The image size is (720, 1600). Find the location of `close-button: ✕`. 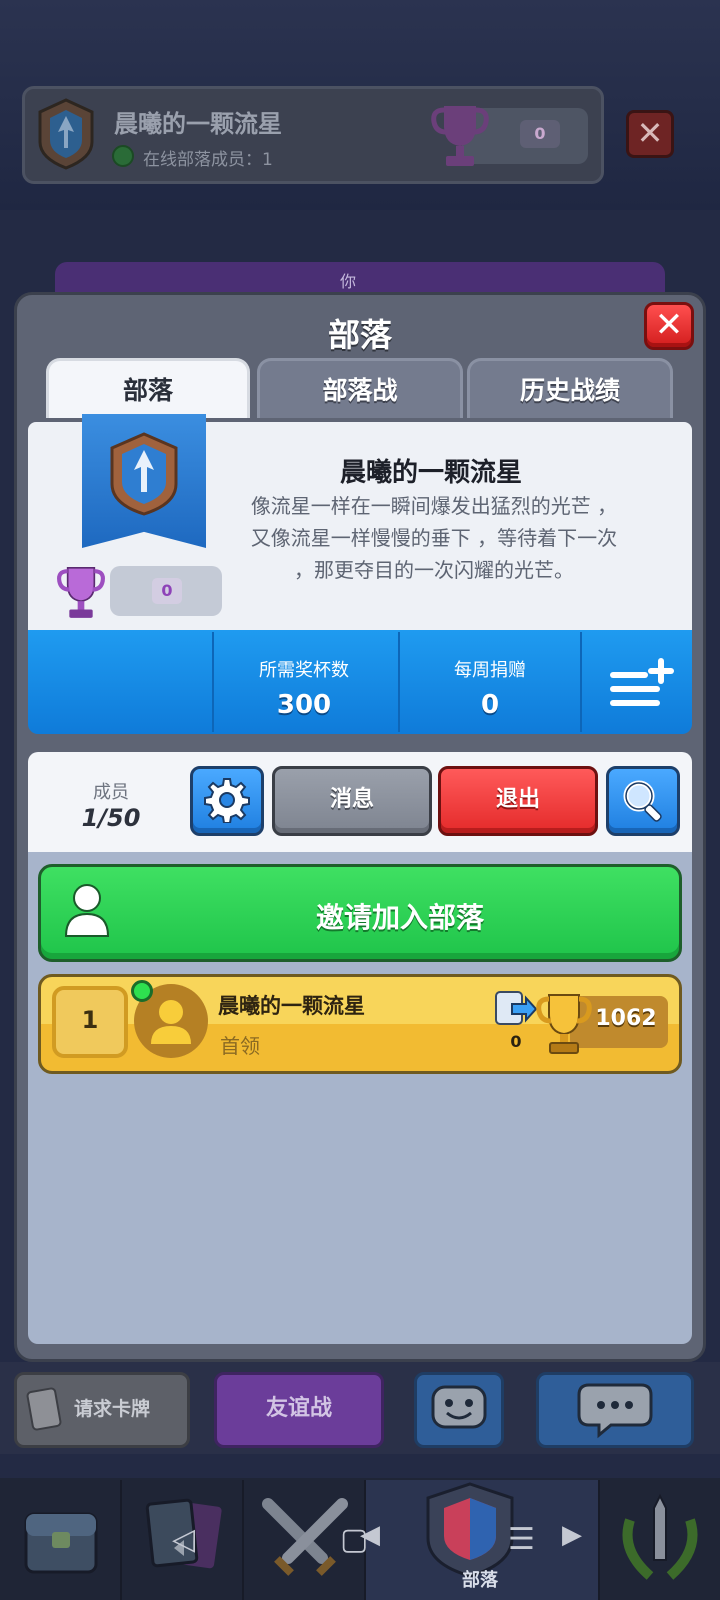

close-button: ✕ is located at coordinates (669, 326).